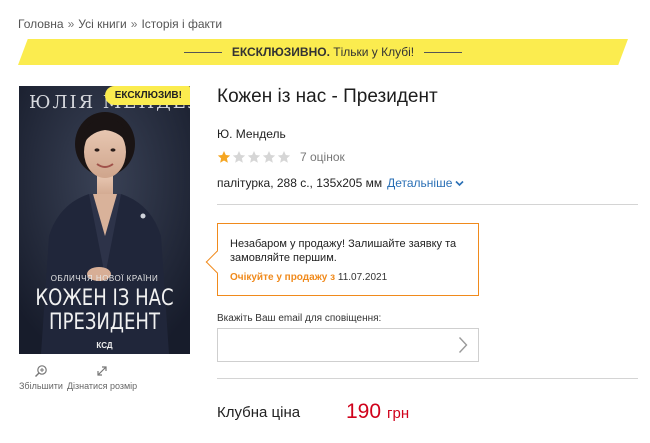  I want to click on banner-content: ЕКСКЛЮЗИВНО. Тільки у Клубі!, so click(323, 52).